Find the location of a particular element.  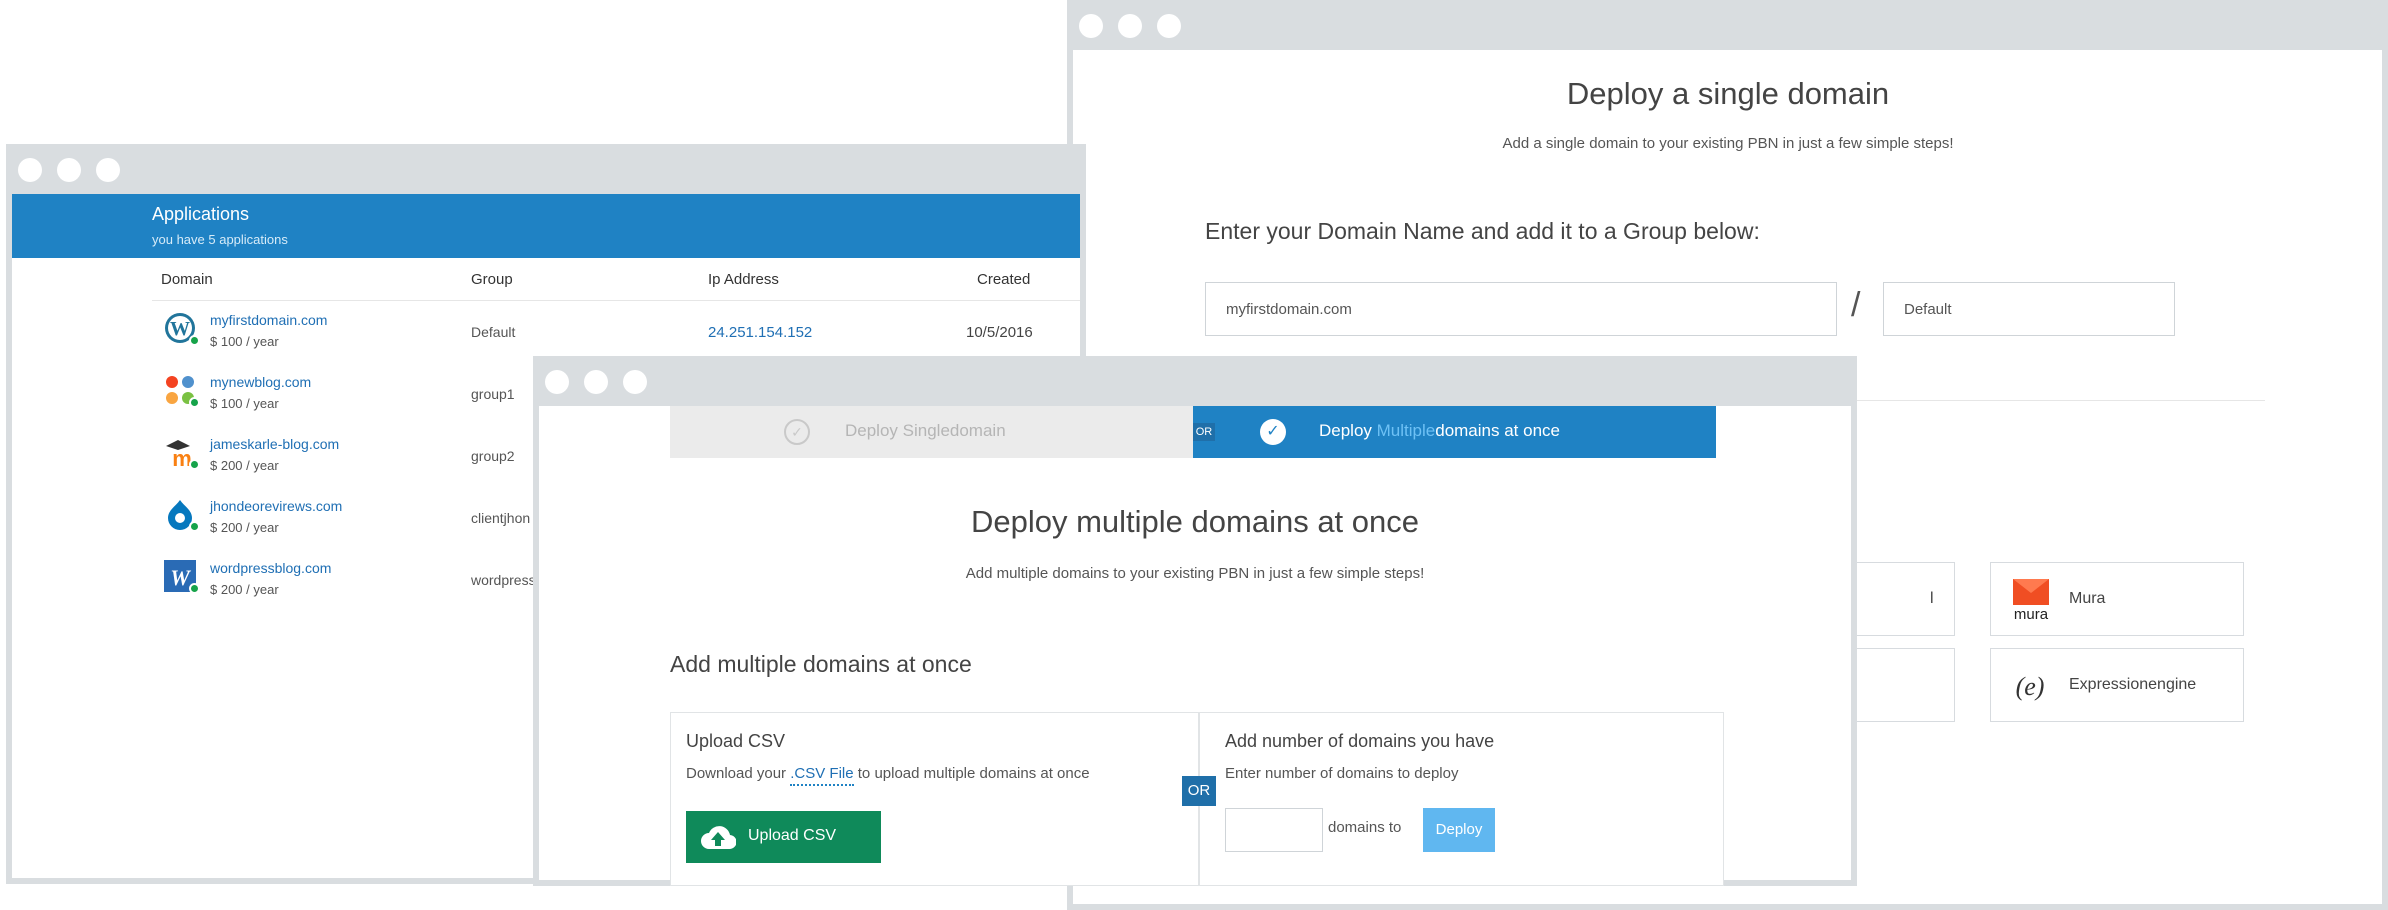

expressionengine-icon: (e) is located at coordinates (2030, 686).